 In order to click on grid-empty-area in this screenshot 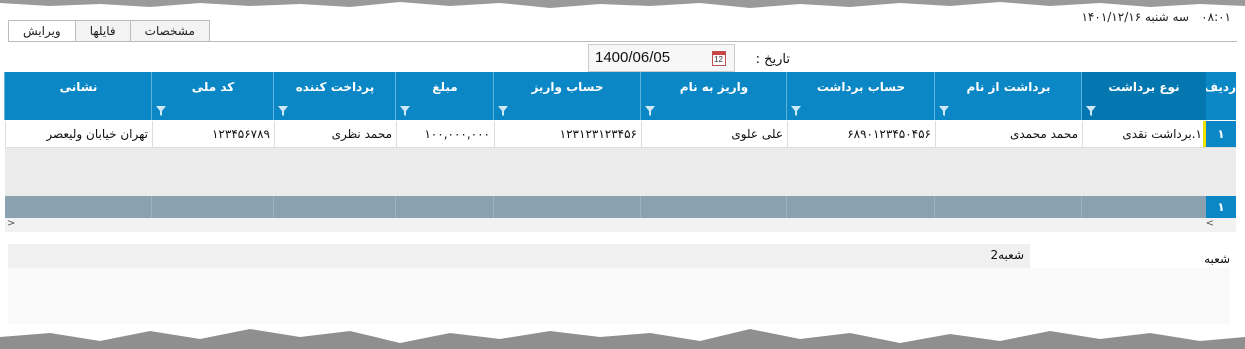, I will do `click(620, 172)`.